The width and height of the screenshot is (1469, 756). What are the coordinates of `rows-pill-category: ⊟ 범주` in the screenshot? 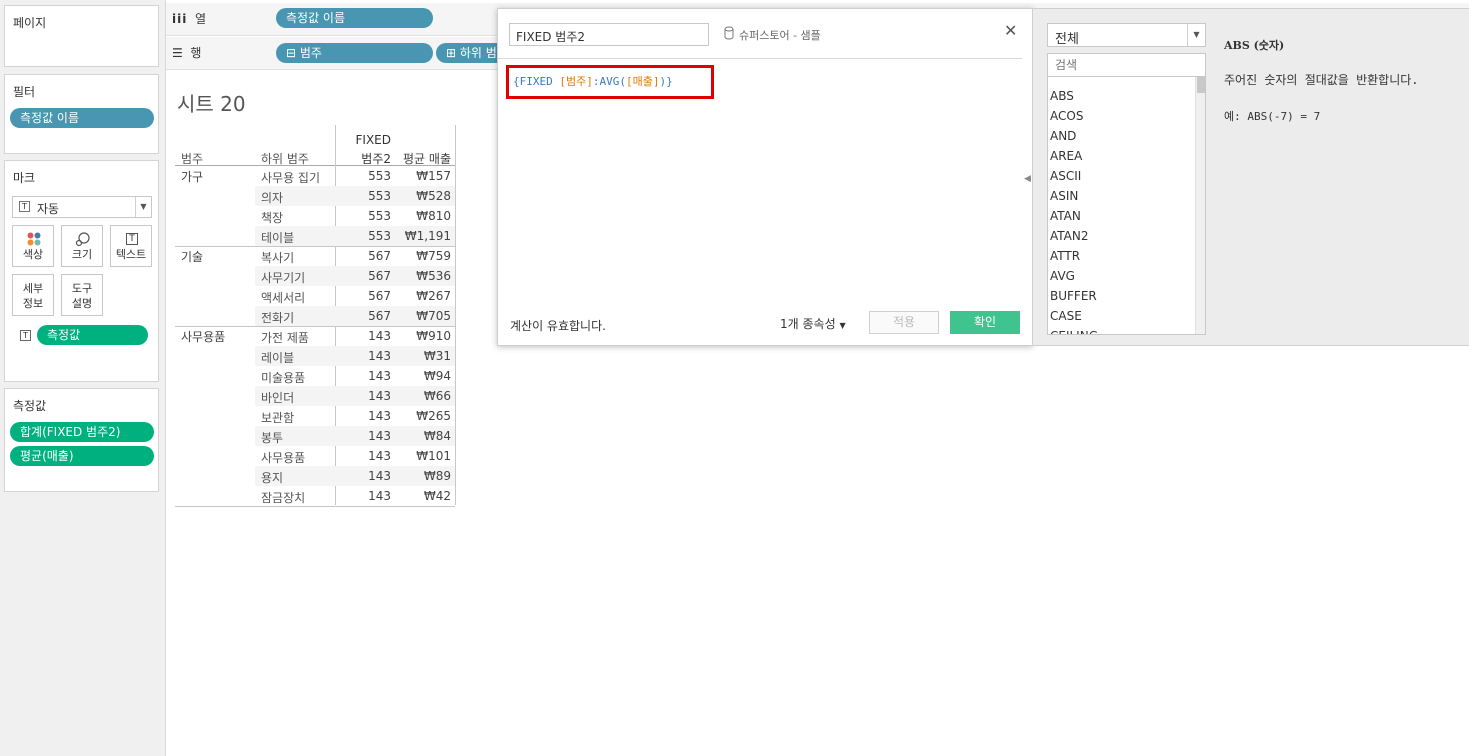 It's located at (354, 53).